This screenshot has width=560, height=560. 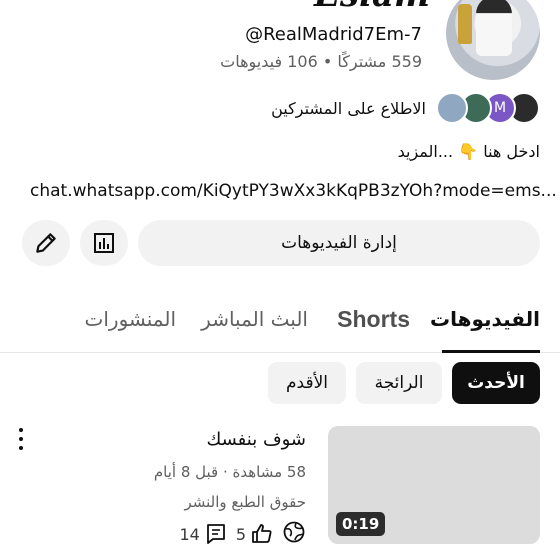 What do you see at coordinates (488, 108) in the screenshot?
I see `subscriber-avatars: M` at bounding box center [488, 108].